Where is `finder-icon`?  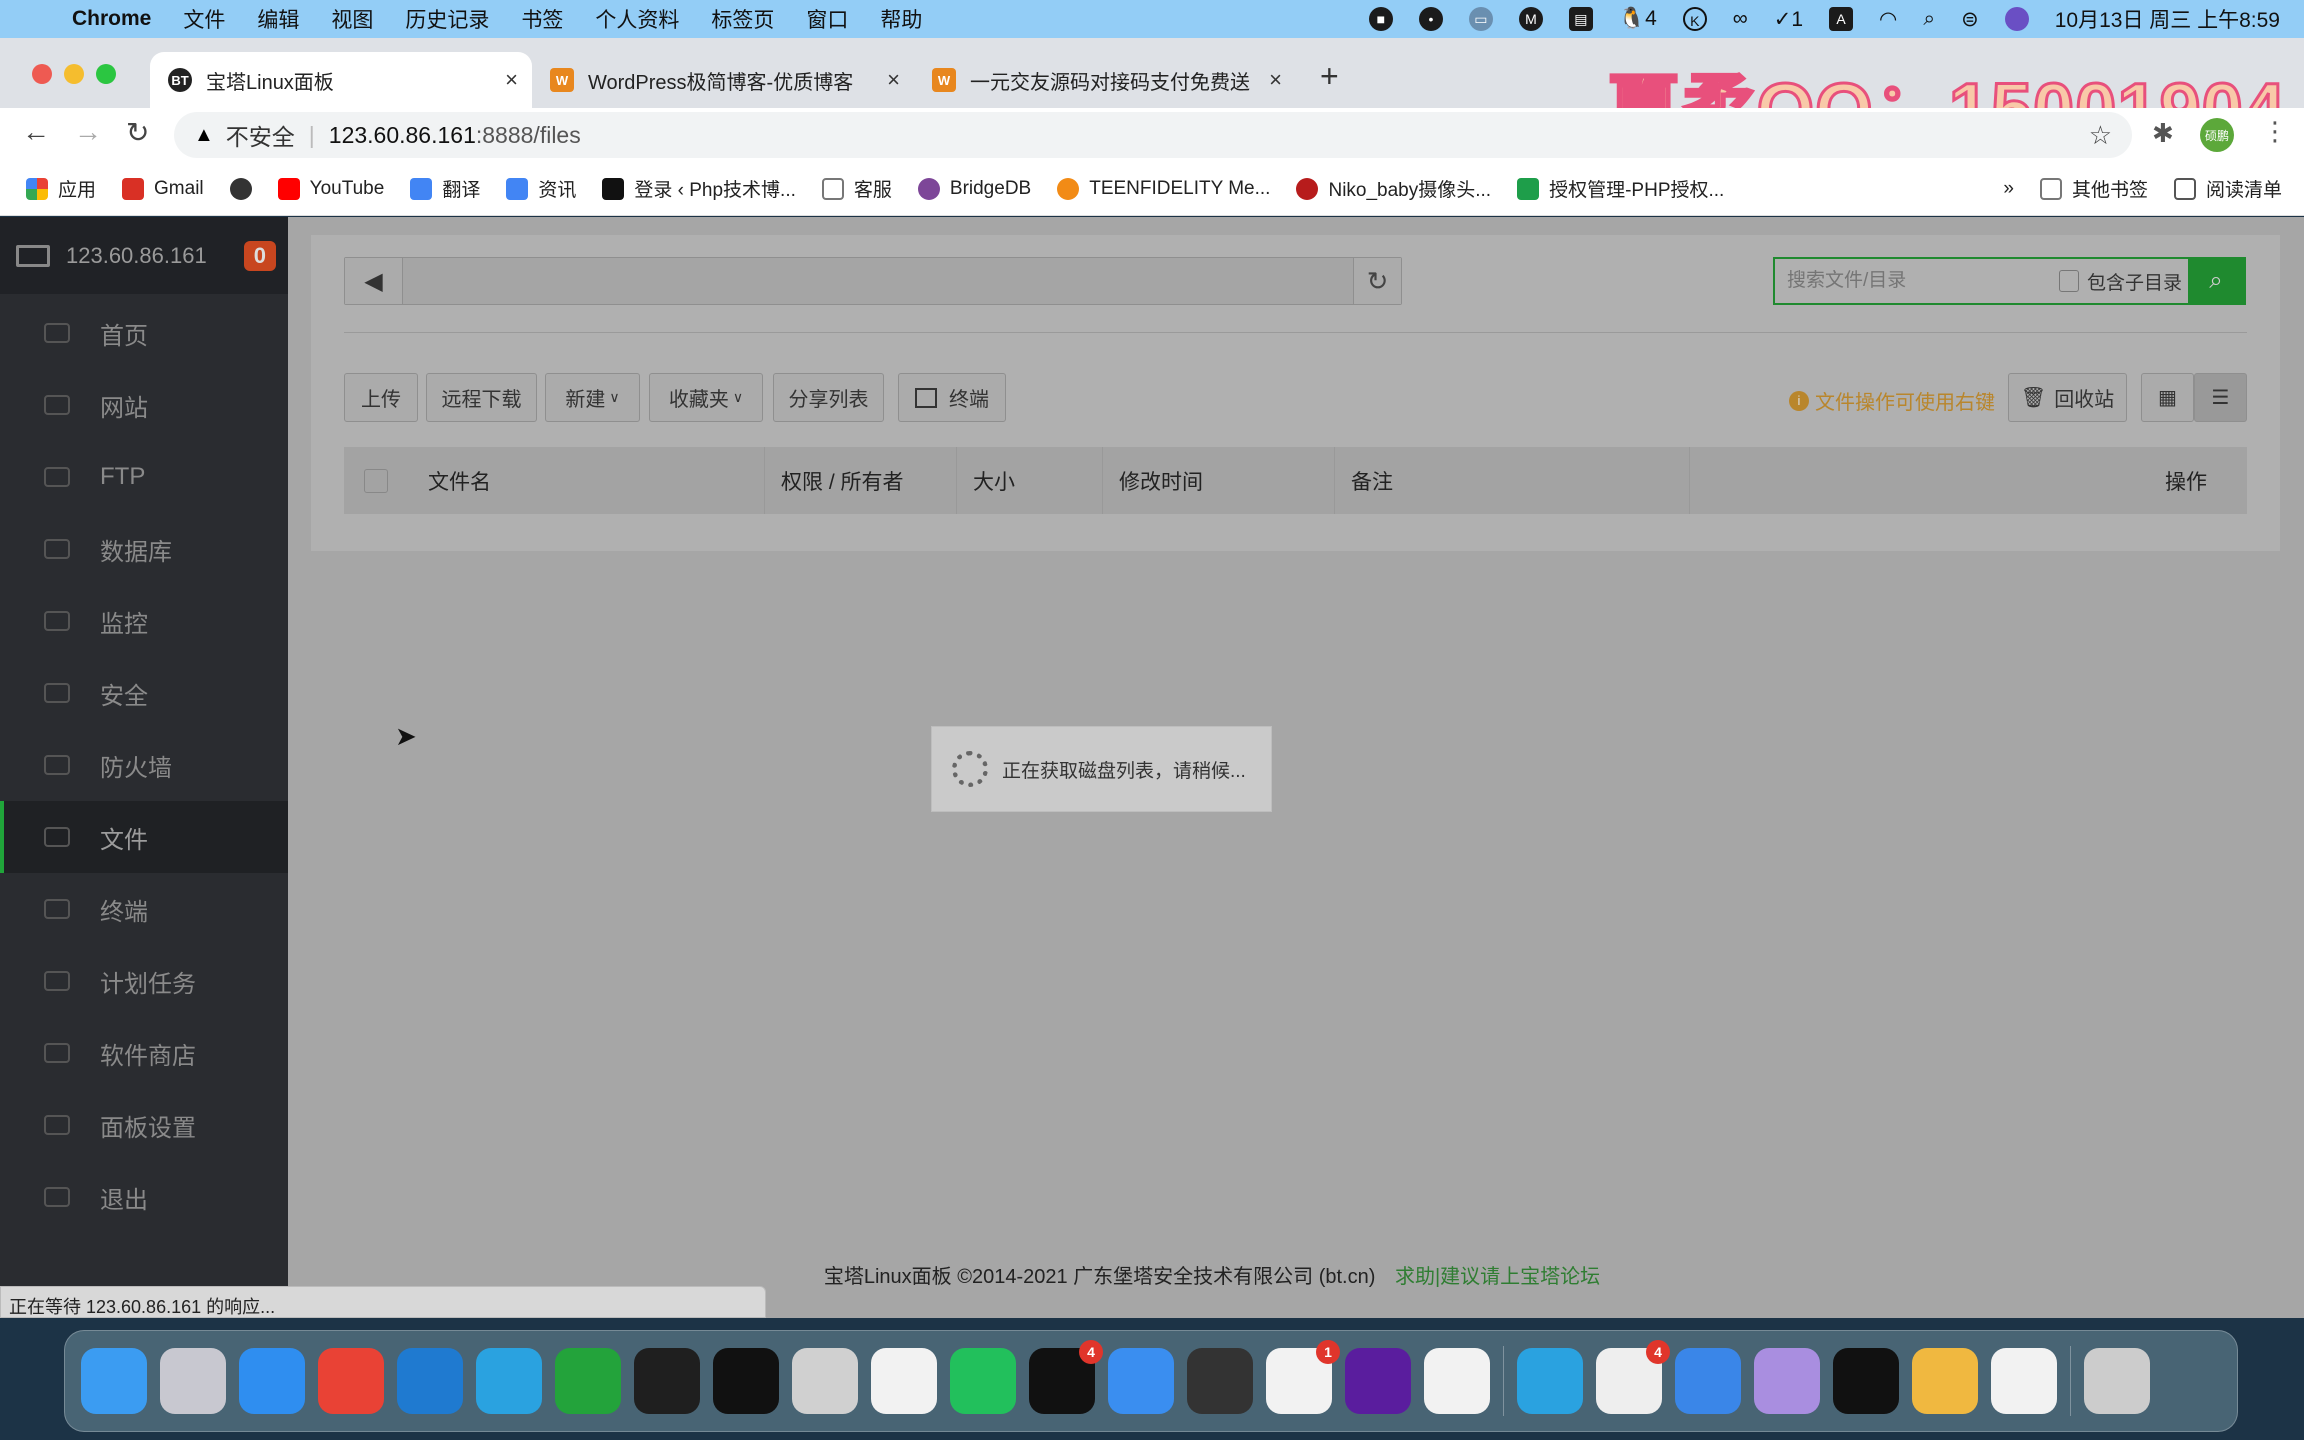
finder-icon is located at coordinates (114, 1381).